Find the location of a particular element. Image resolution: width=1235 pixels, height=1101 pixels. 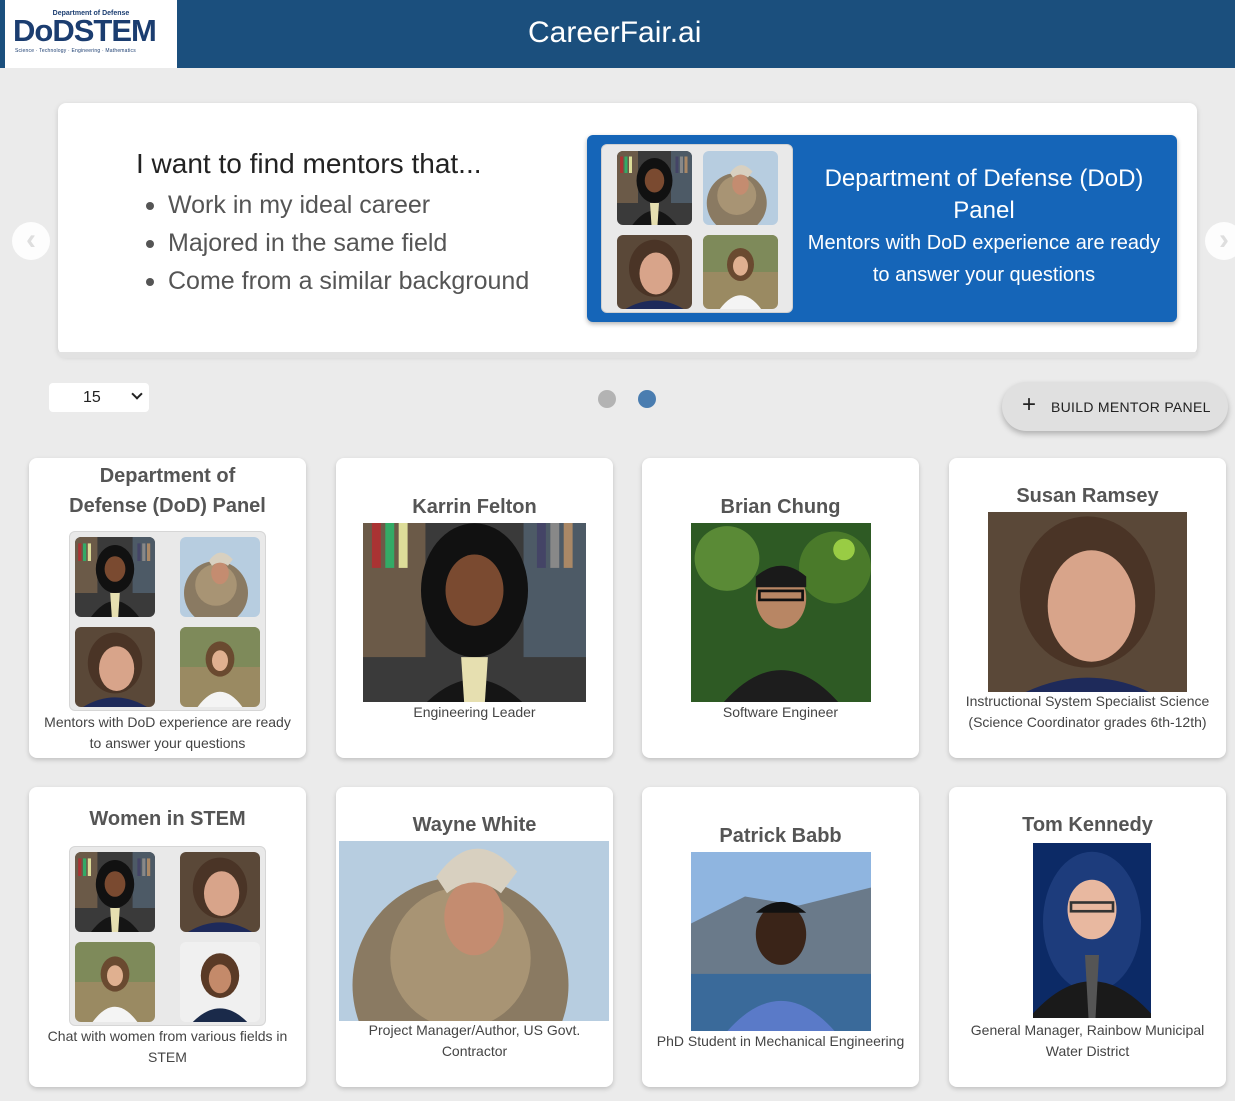

card-title: Women in STEM is located at coordinates (167, 819).